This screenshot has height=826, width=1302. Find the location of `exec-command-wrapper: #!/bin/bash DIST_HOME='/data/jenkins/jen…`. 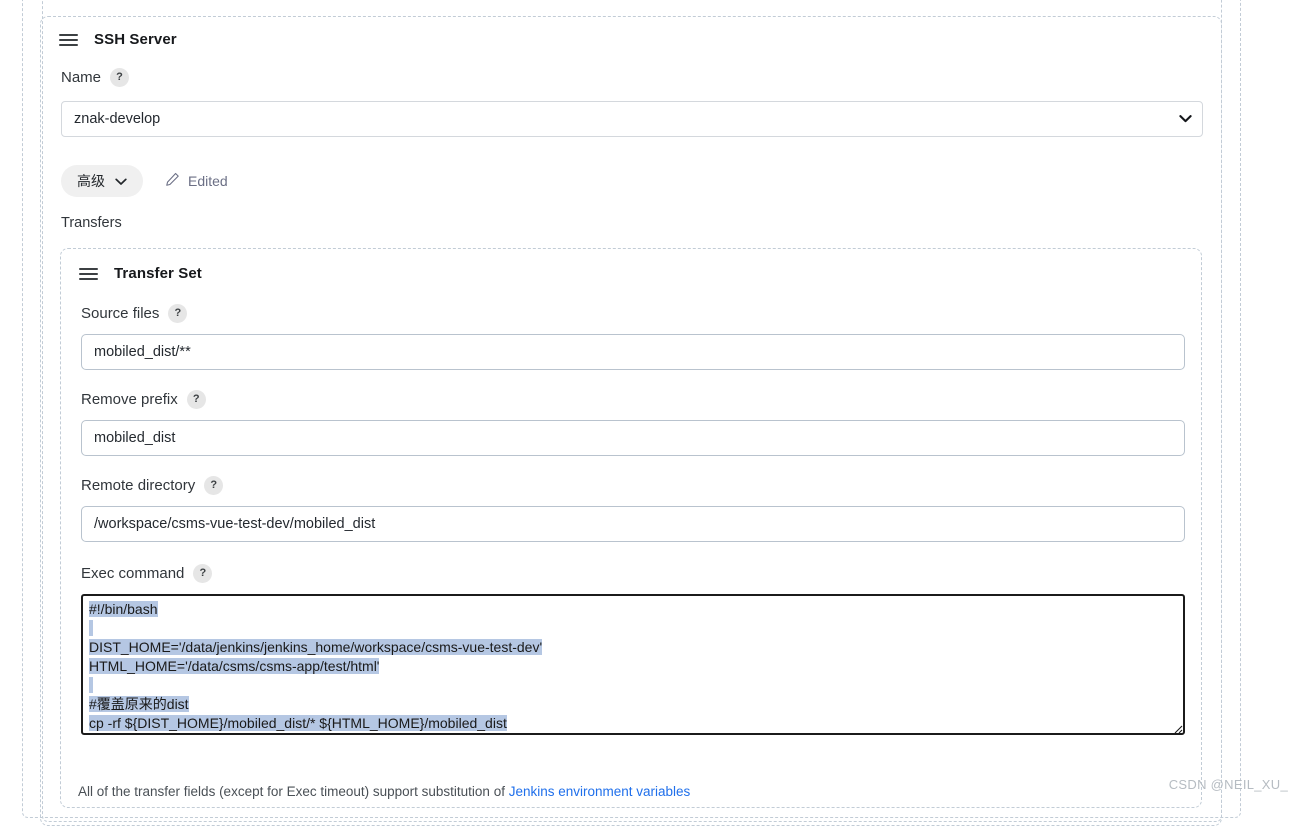

exec-command-wrapper: #!/bin/bash DIST_HOME='/data/jenkins/jen… is located at coordinates (633, 664).